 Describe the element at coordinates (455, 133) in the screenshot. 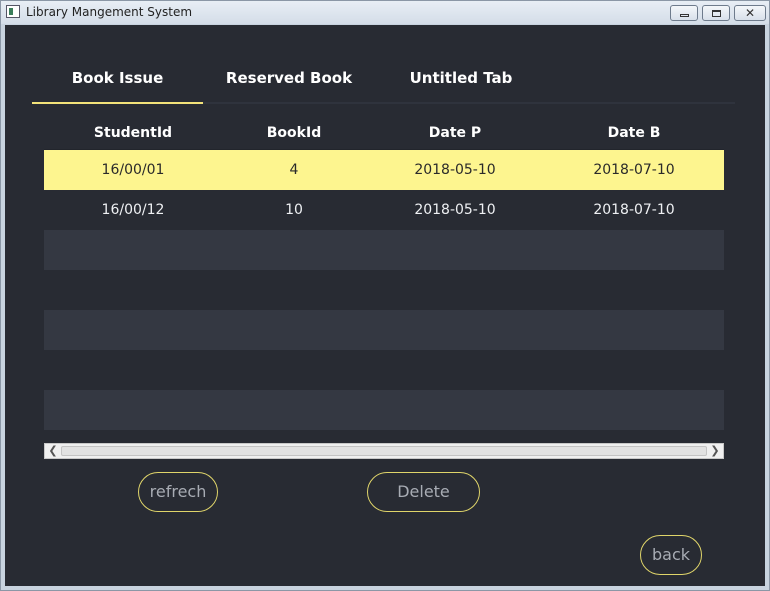

I see `column-header-date-p: Date P` at that location.